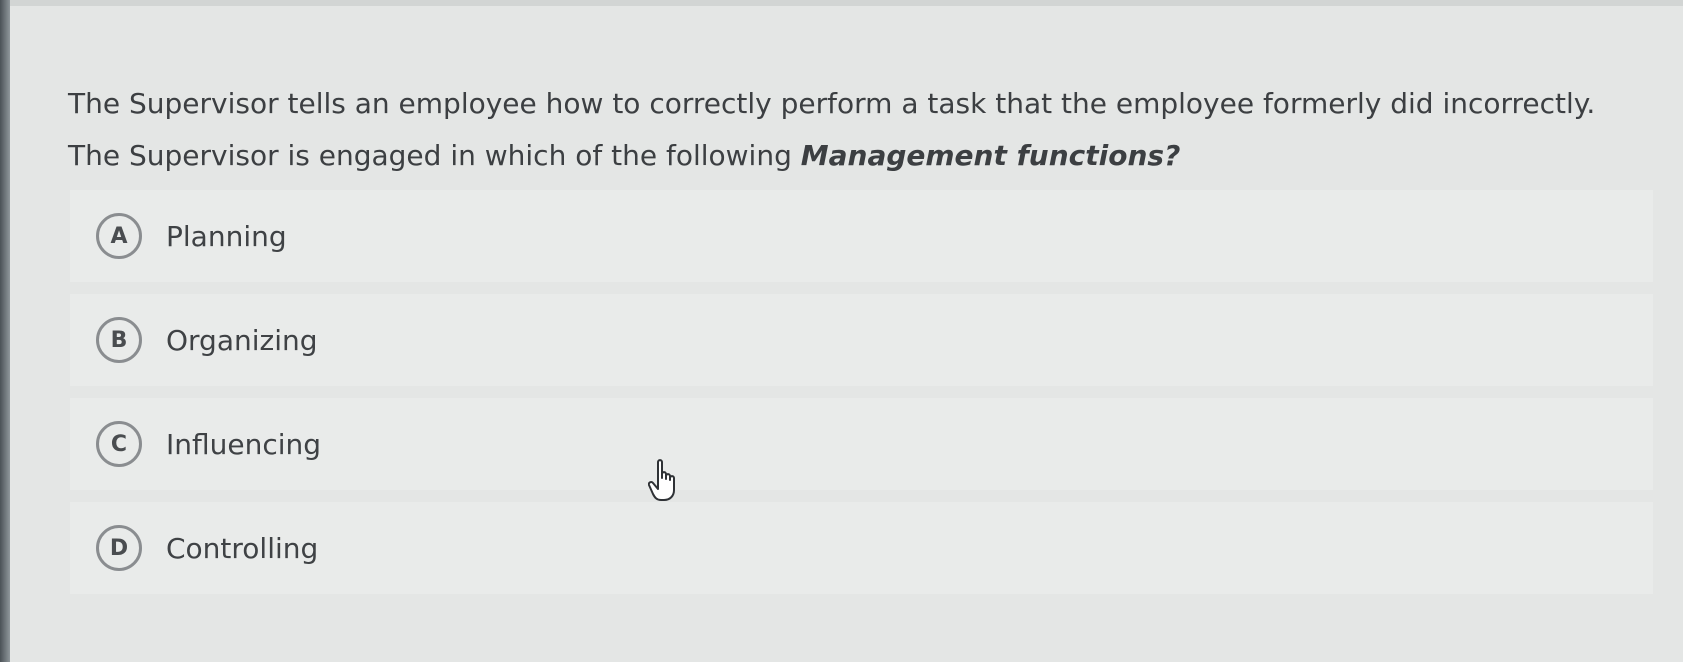  Describe the element at coordinates (846, 3) in the screenshot. I see `top-divider` at that location.